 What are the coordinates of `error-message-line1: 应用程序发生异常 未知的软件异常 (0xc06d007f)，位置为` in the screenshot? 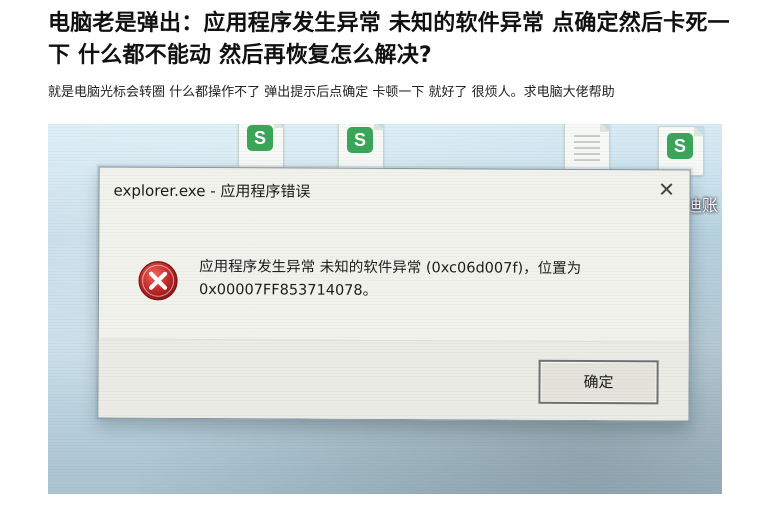 It's located at (390, 267).